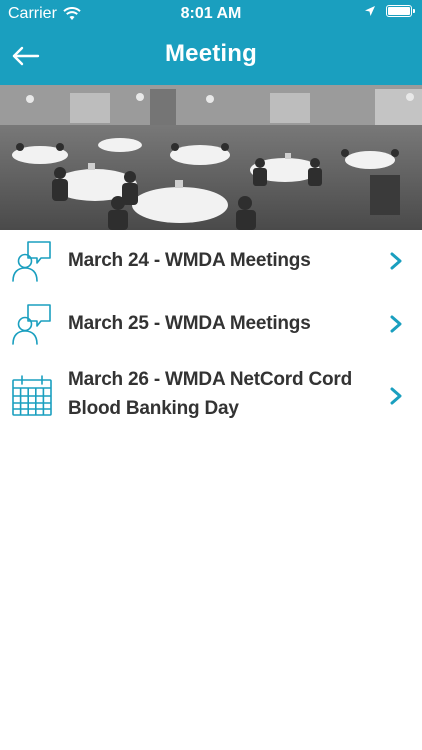  Describe the element at coordinates (32, 395) in the screenshot. I see `calendar-icon` at that location.